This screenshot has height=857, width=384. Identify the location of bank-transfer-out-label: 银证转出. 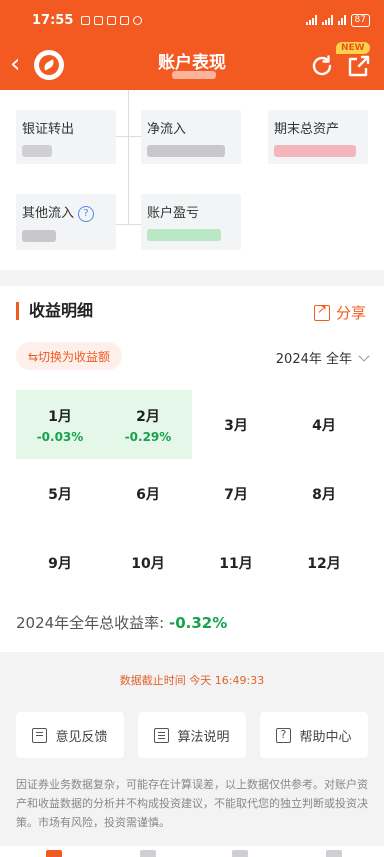
(48, 129).